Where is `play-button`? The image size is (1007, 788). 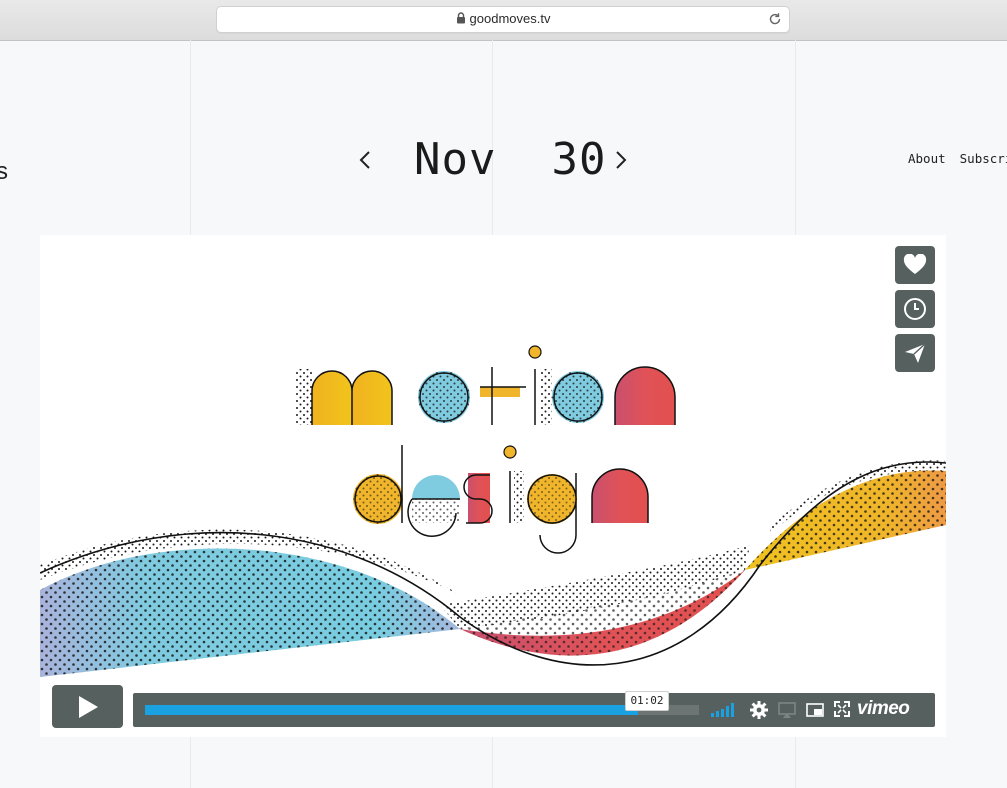 play-button is located at coordinates (87, 706).